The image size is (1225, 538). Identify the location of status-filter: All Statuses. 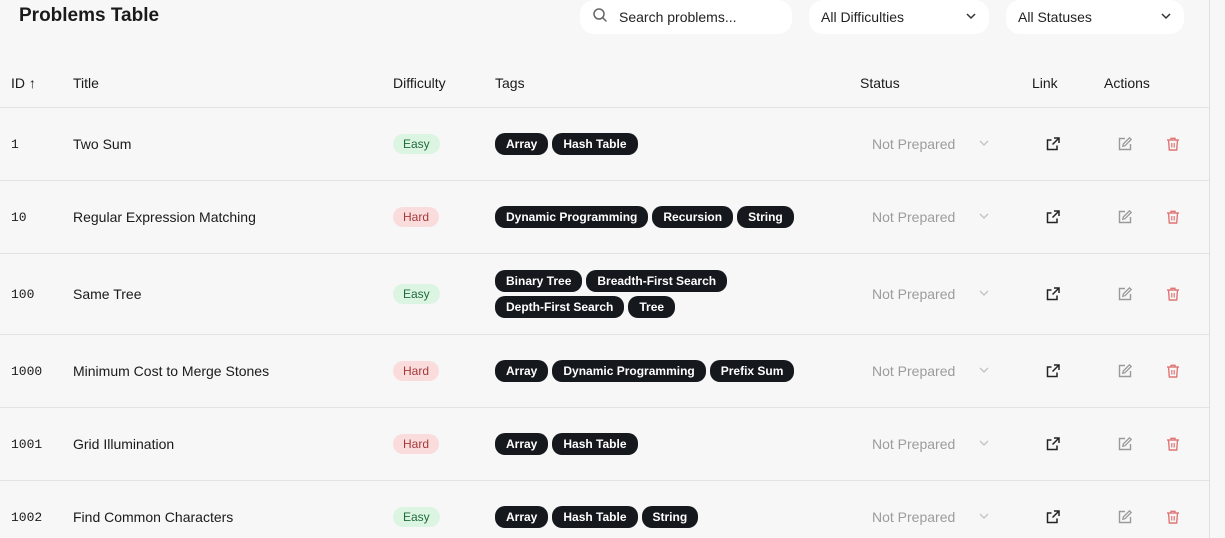
(1095, 17).